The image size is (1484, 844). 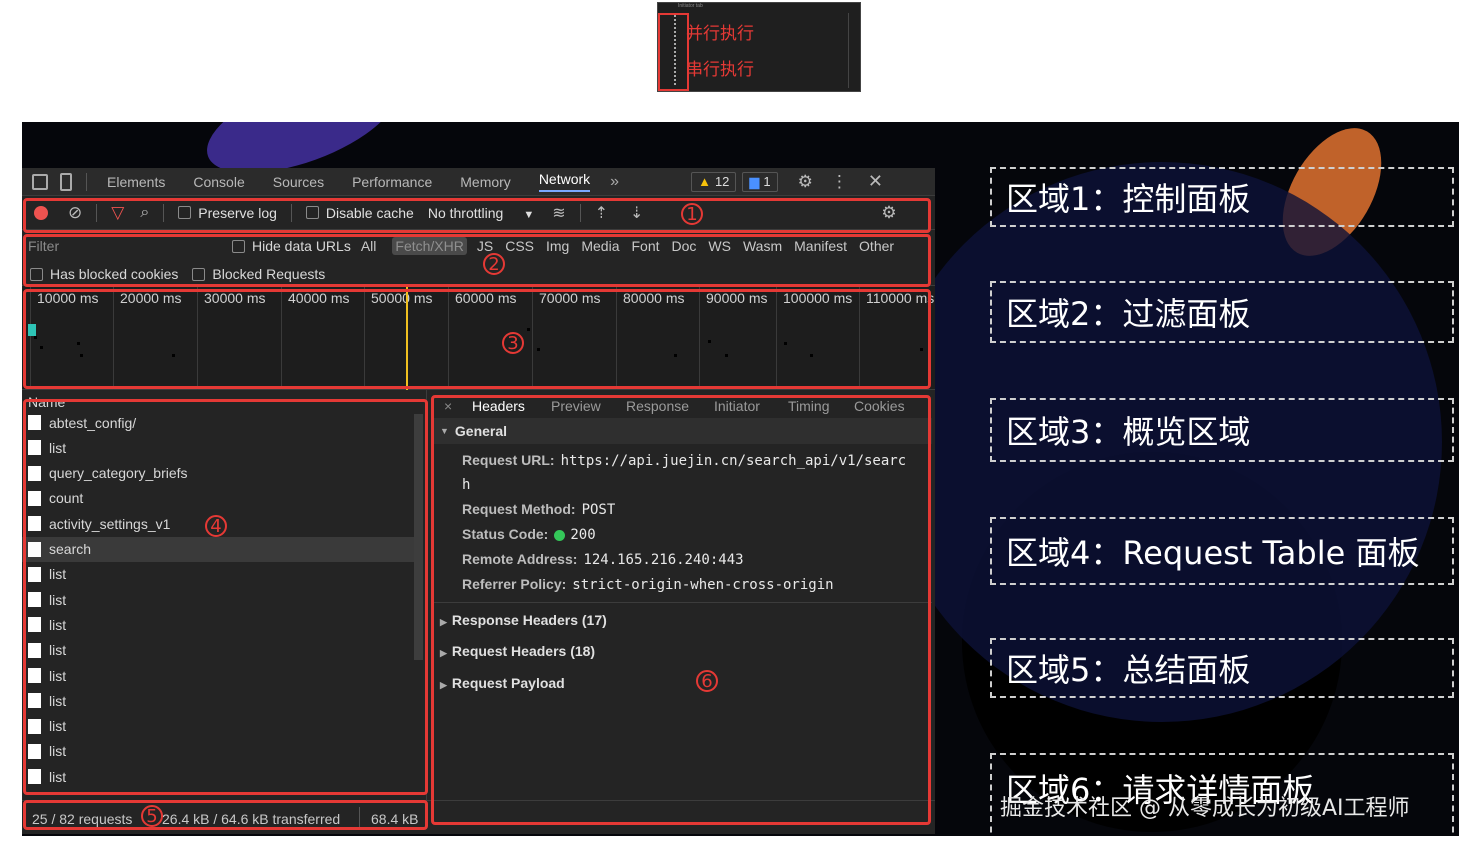 I want to click on area-5-marker: 5, so click(x=152, y=816).